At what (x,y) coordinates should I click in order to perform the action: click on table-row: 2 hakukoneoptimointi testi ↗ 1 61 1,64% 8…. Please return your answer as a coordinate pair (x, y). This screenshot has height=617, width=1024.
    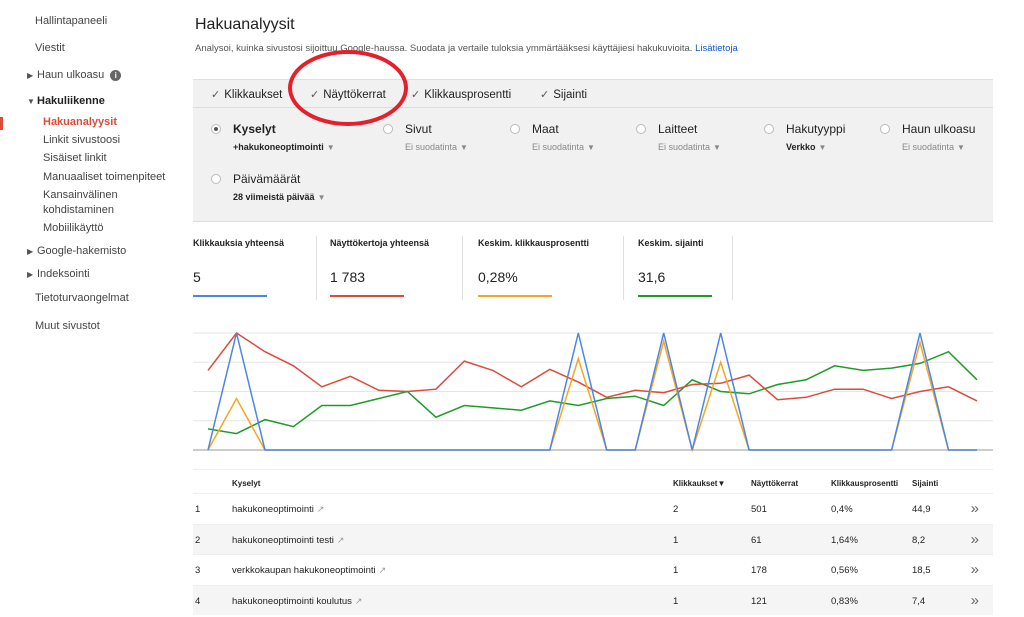
    Looking at the image, I should click on (593, 538).